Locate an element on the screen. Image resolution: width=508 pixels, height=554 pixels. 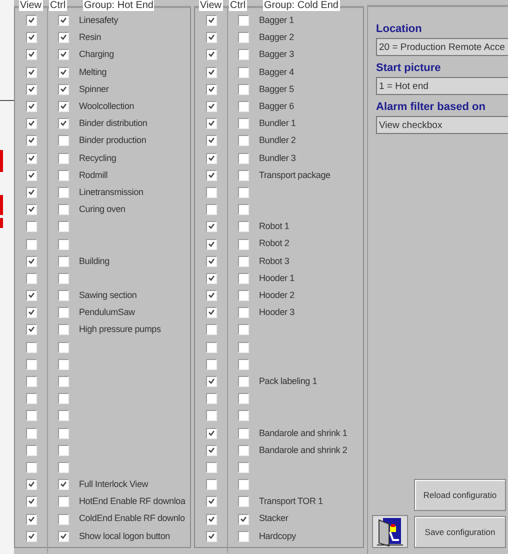
reload-button: Reload configuratio is located at coordinates (460, 495).